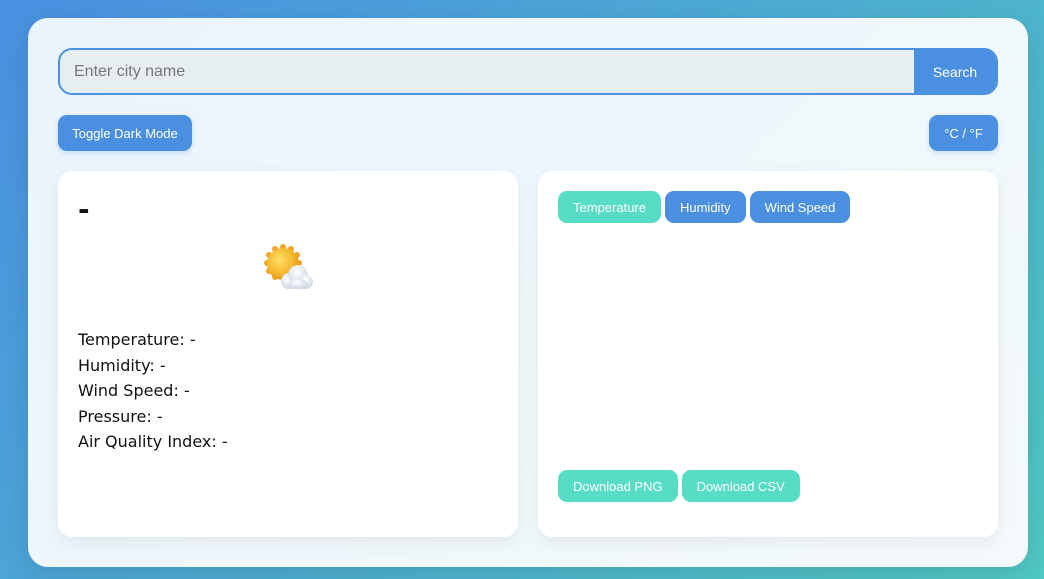 This screenshot has height=579, width=1044. Describe the element at coordinates (128, 390) in the screenshot. I see `stat-label: Wind Speed:` at that location.